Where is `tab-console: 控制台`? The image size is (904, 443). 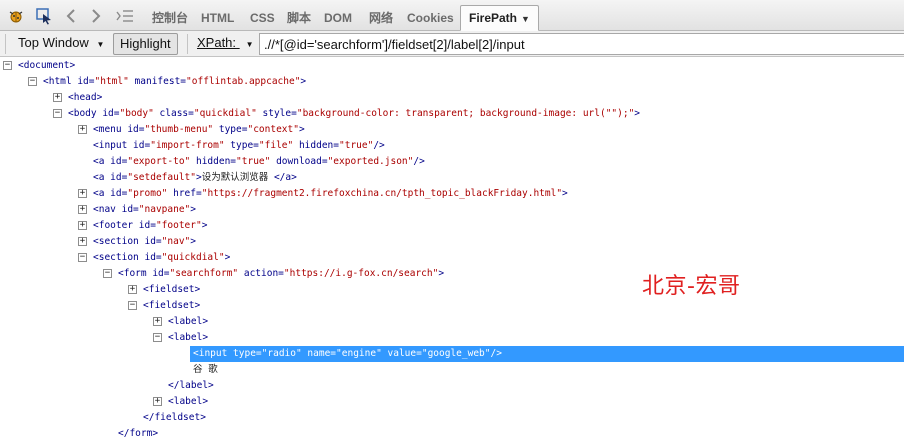
tab-console: 控制台 is located at coordinates (170, 18).